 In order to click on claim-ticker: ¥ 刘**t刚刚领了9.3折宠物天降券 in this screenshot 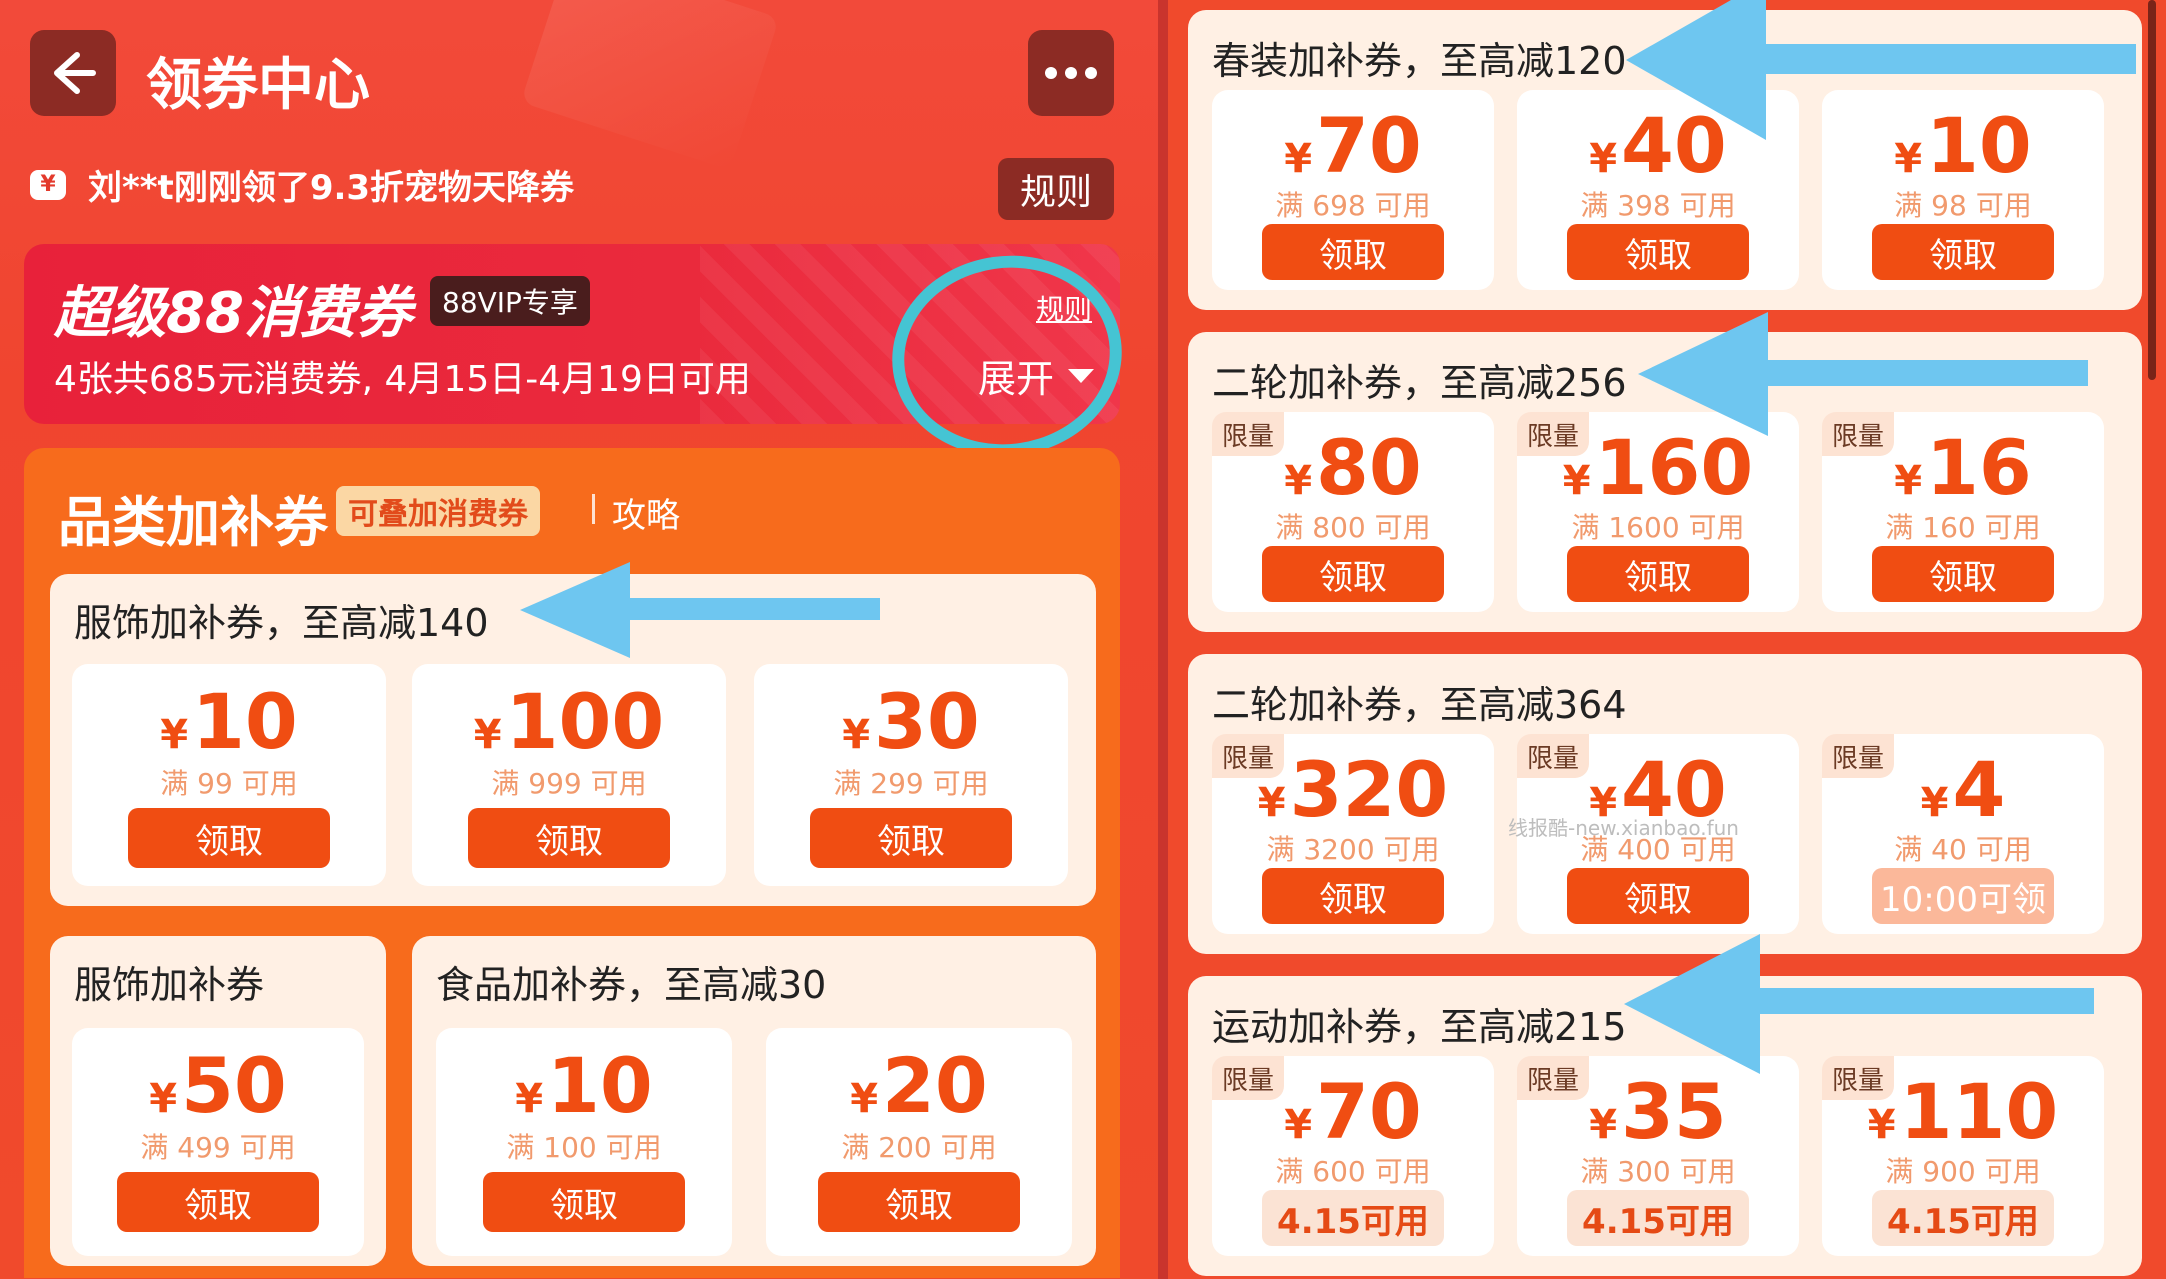, I will do `click(302, 184)`.